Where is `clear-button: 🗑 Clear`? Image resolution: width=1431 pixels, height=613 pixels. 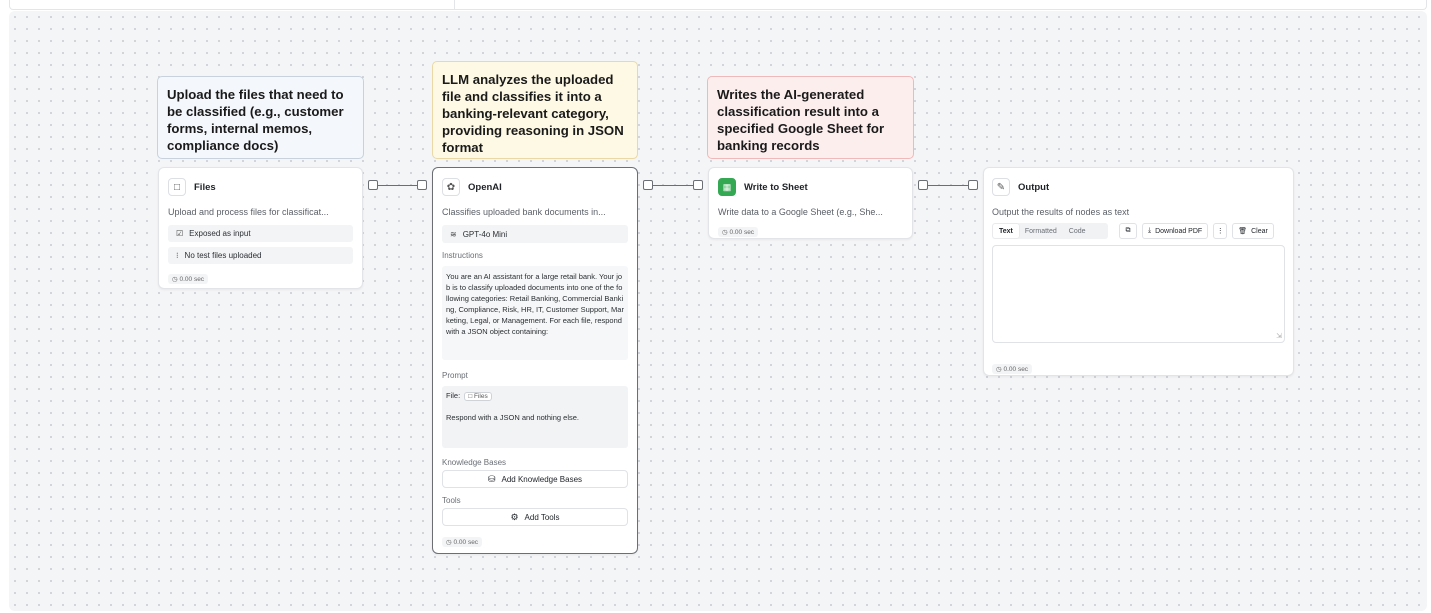 clear-button: 🗑 Clear is located at coordinates (1253, 231).